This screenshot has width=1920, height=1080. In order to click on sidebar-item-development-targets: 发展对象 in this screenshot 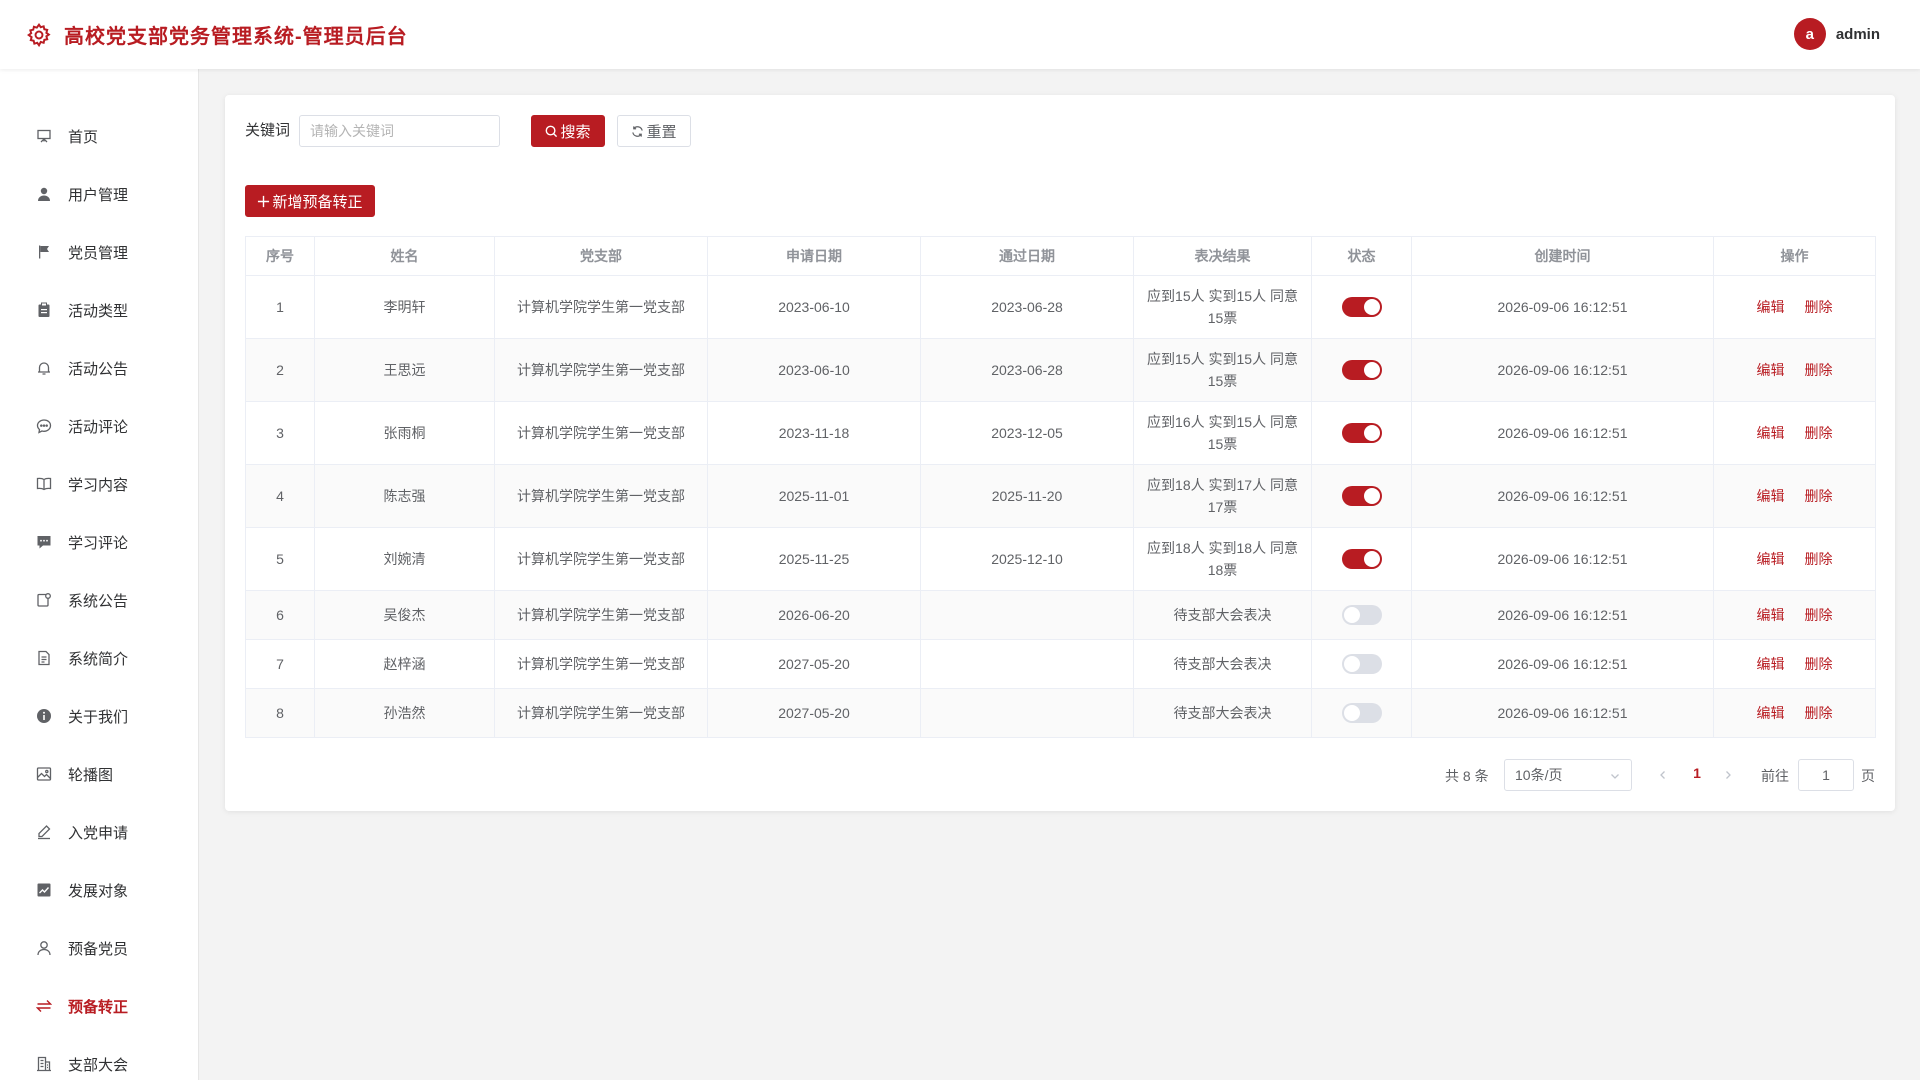, I will do `click(99, 890)`.